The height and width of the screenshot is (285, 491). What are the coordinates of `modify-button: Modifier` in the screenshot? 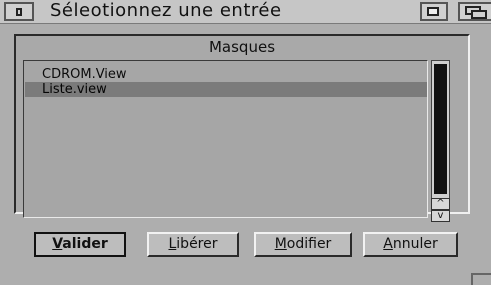 It's located at (303, 244).